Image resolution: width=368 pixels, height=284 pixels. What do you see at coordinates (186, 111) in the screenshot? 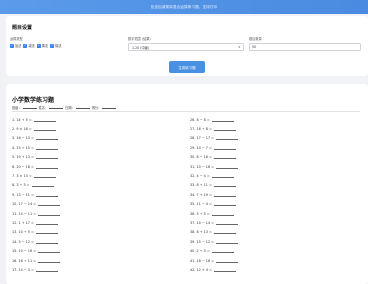
I see `divider` at bounding box center [186, 111].